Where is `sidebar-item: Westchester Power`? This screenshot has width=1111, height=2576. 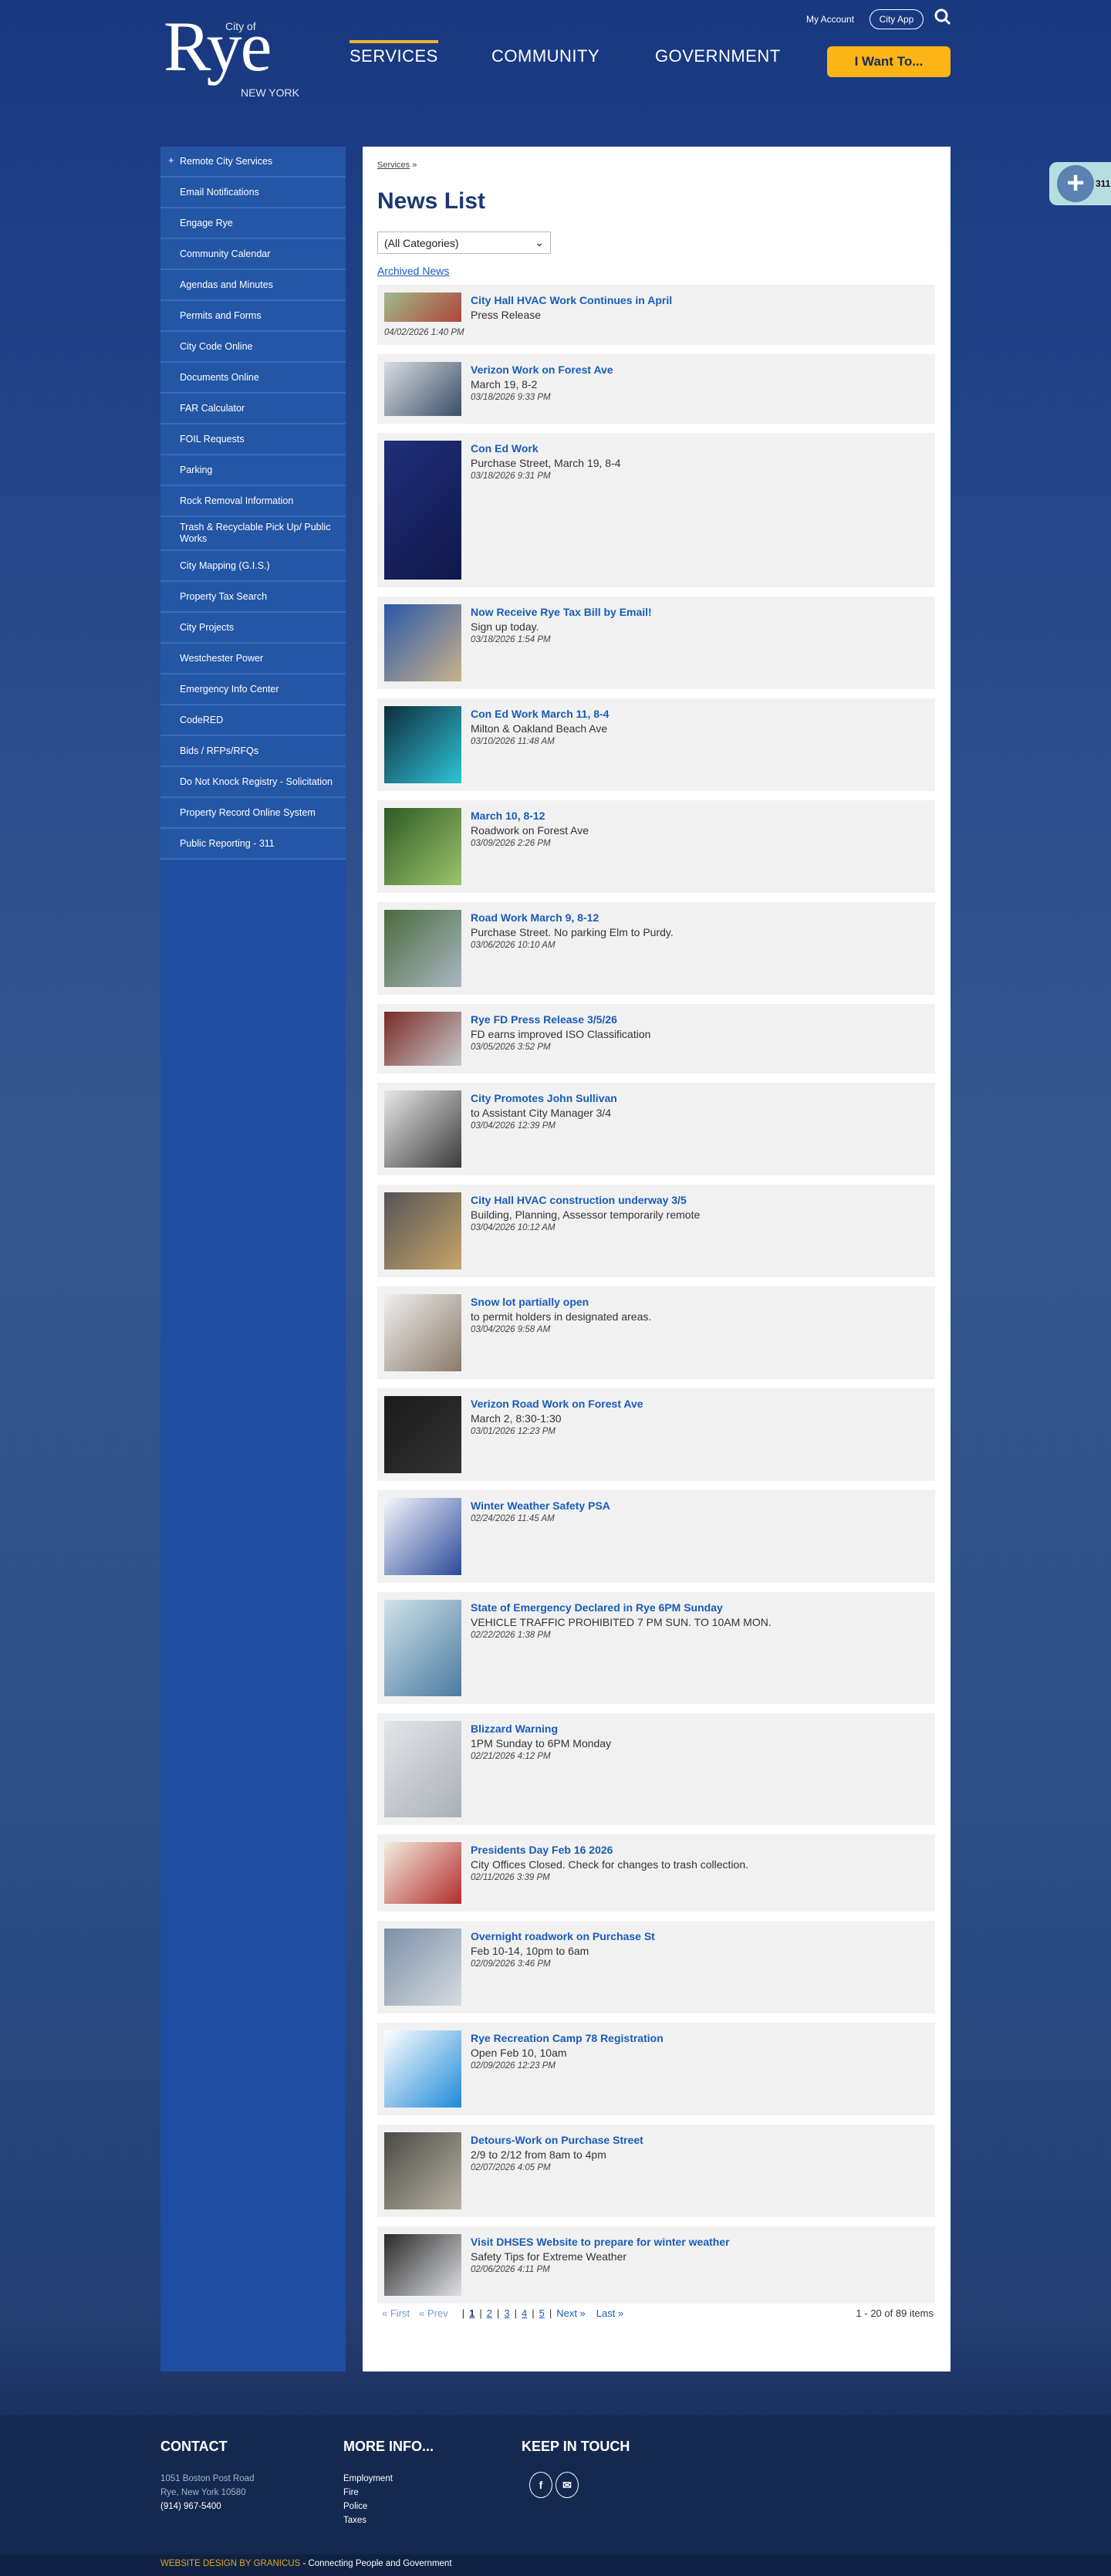 sidebar-item: Westchester Power is located at coordinates (253, 659).